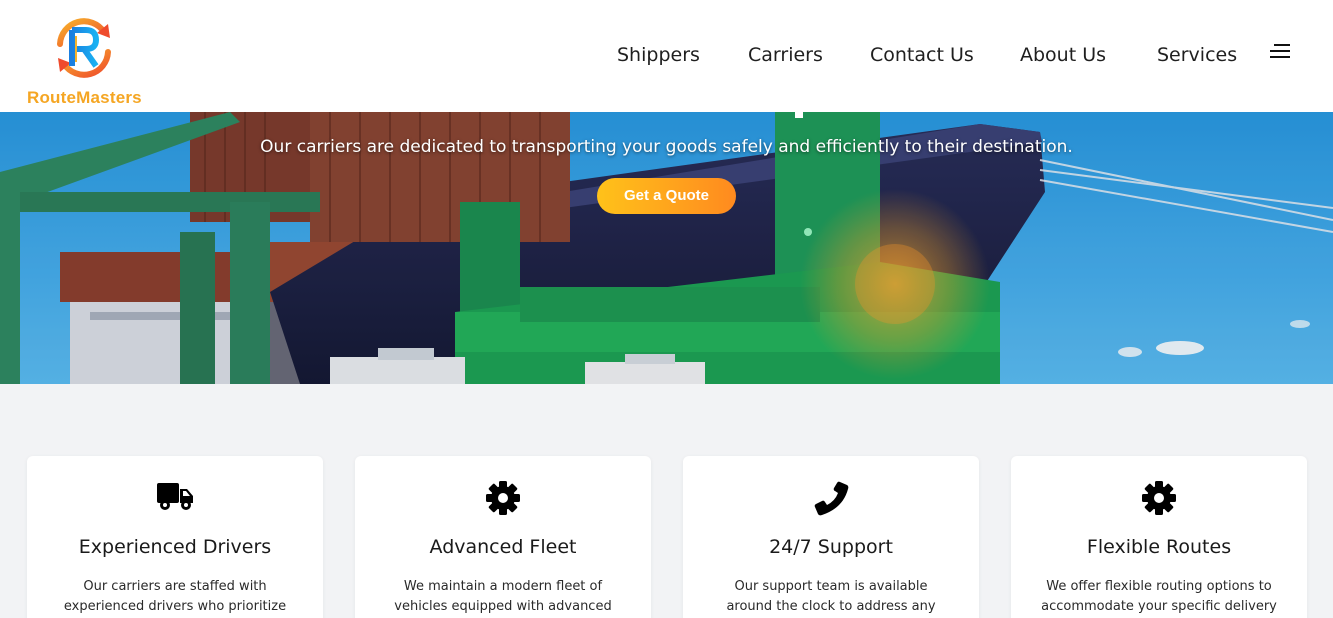 The height and width of the screenshot is (618, 1333). Describe the element at coordinates (831, 547) in the screenshot. I see `feature-title: 24/7 Support` at that location.